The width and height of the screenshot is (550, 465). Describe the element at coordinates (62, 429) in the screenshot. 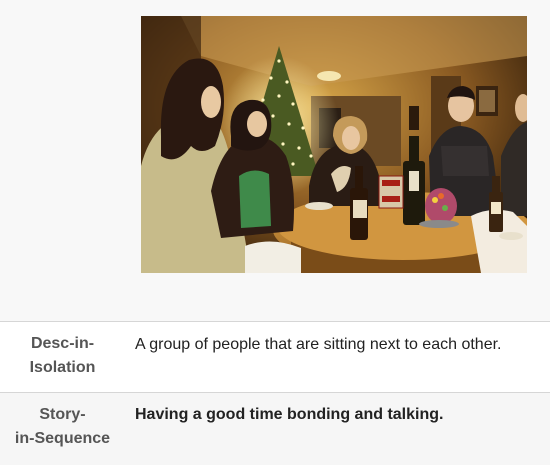

I see `story-in-sequence-label: Story- in-Sequence` at that location.